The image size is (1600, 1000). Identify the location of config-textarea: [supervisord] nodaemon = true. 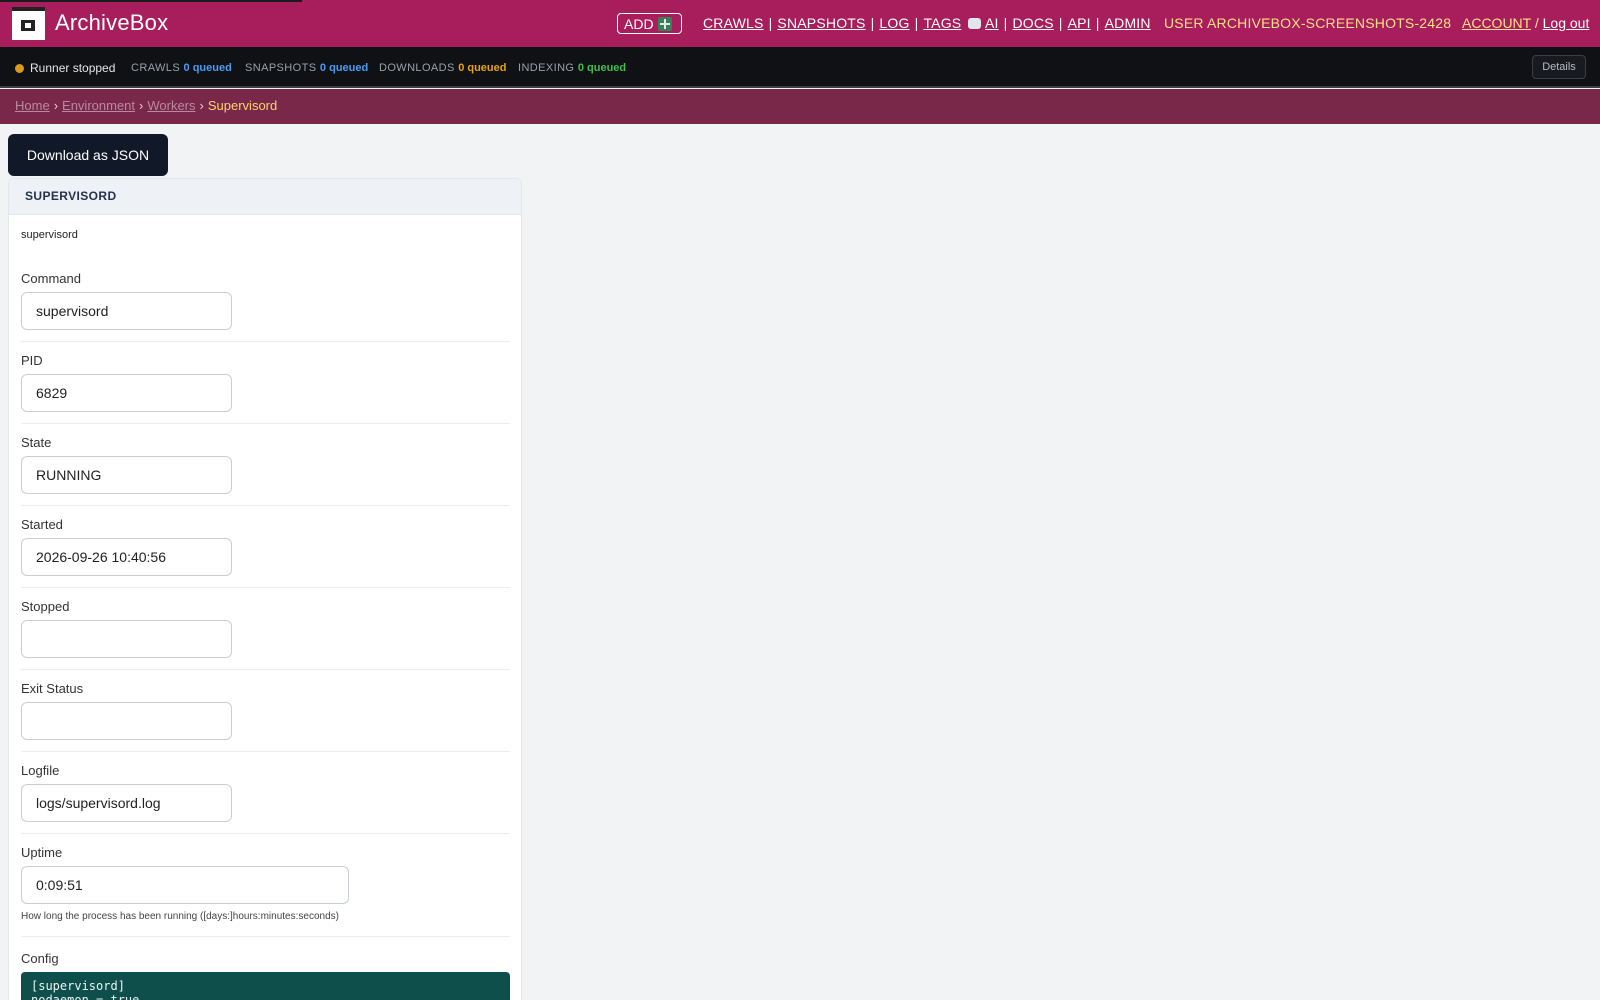
(265, 986).